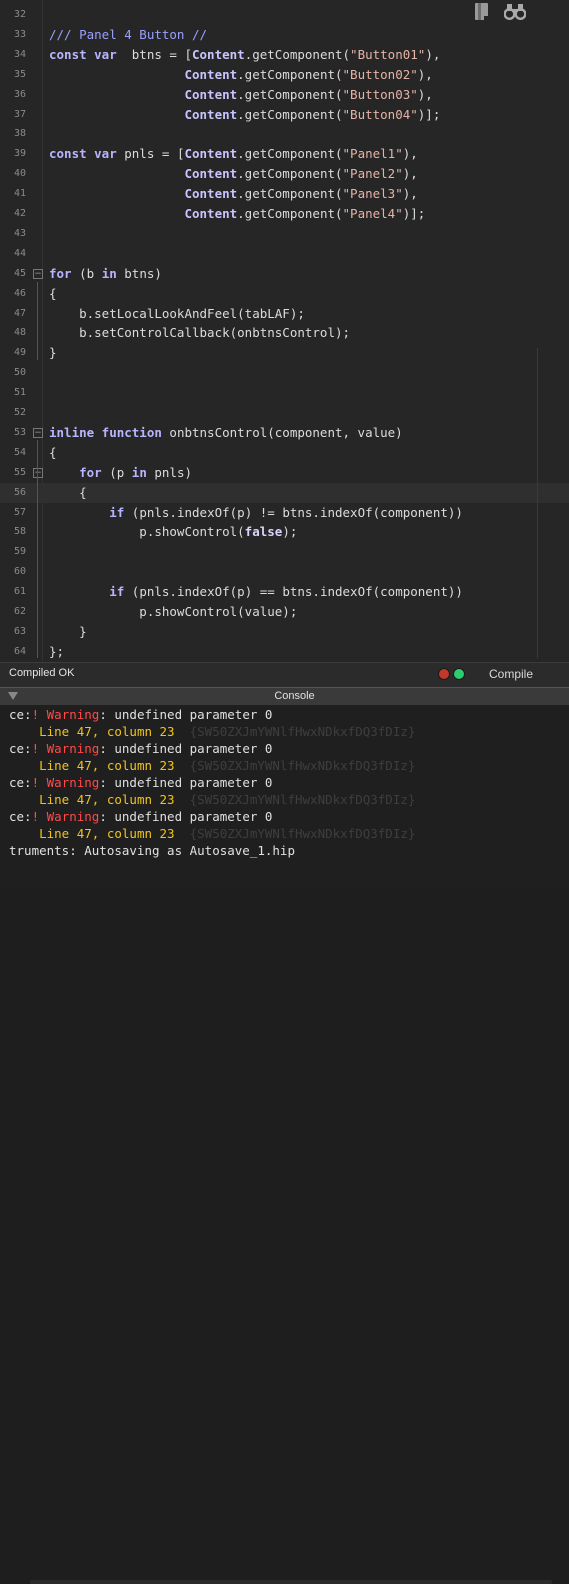 The width and height of the screenshot is (569, 1584). Describe the element at coordinates (19, 393) in the screenshot. I see `line-number: 51` at that location.